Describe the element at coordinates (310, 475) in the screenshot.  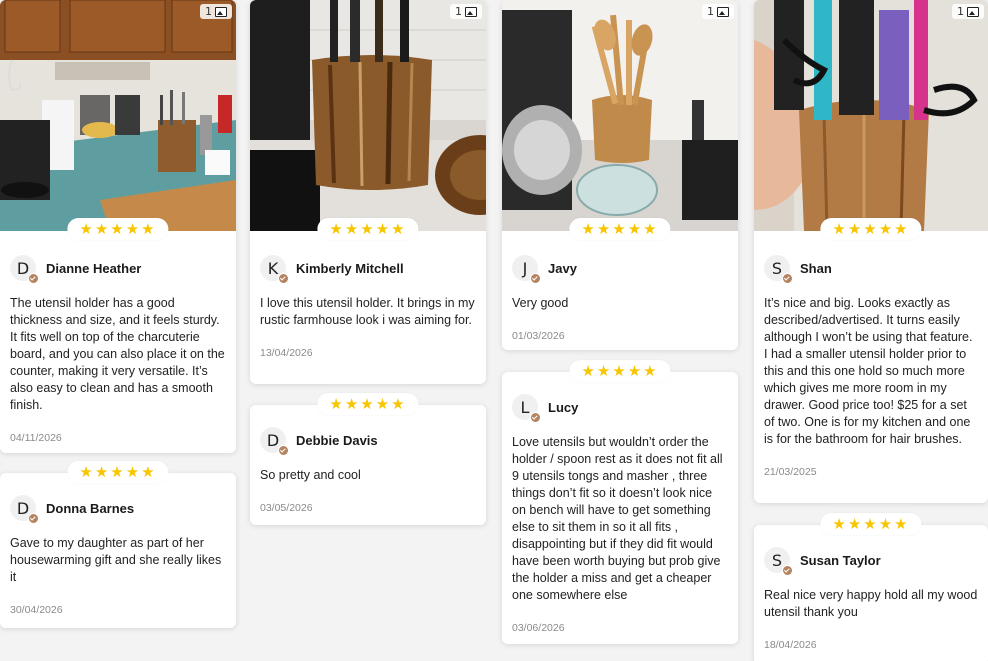
I see `review-text: So pretty and cool` at that location.